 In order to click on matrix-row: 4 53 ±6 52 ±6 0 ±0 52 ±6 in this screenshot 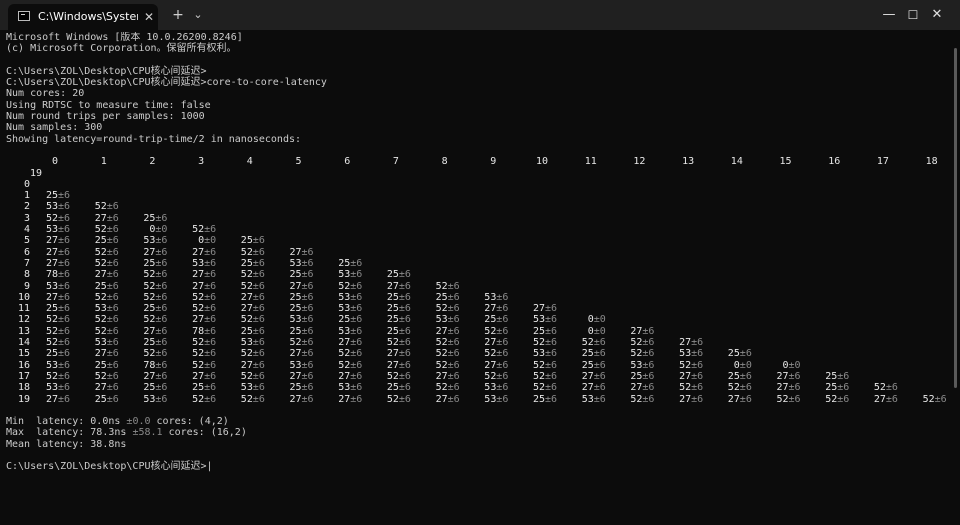, I will do `click(480, 229)`.